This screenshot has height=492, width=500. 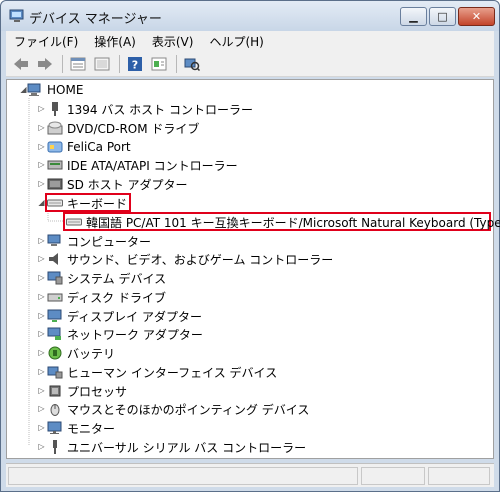 I want to click on usb-icon, so click(x=55, y=447).